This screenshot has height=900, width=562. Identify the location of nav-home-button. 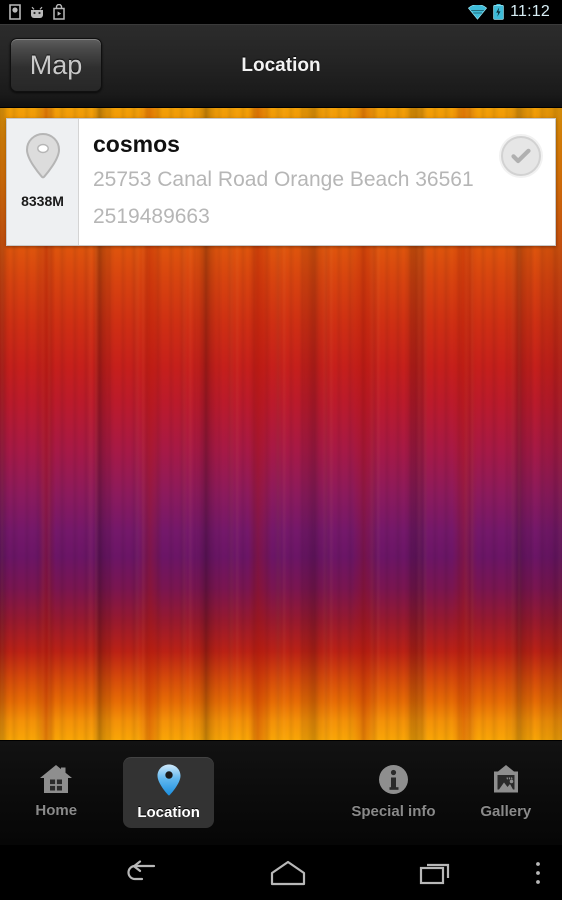
(288, 873).